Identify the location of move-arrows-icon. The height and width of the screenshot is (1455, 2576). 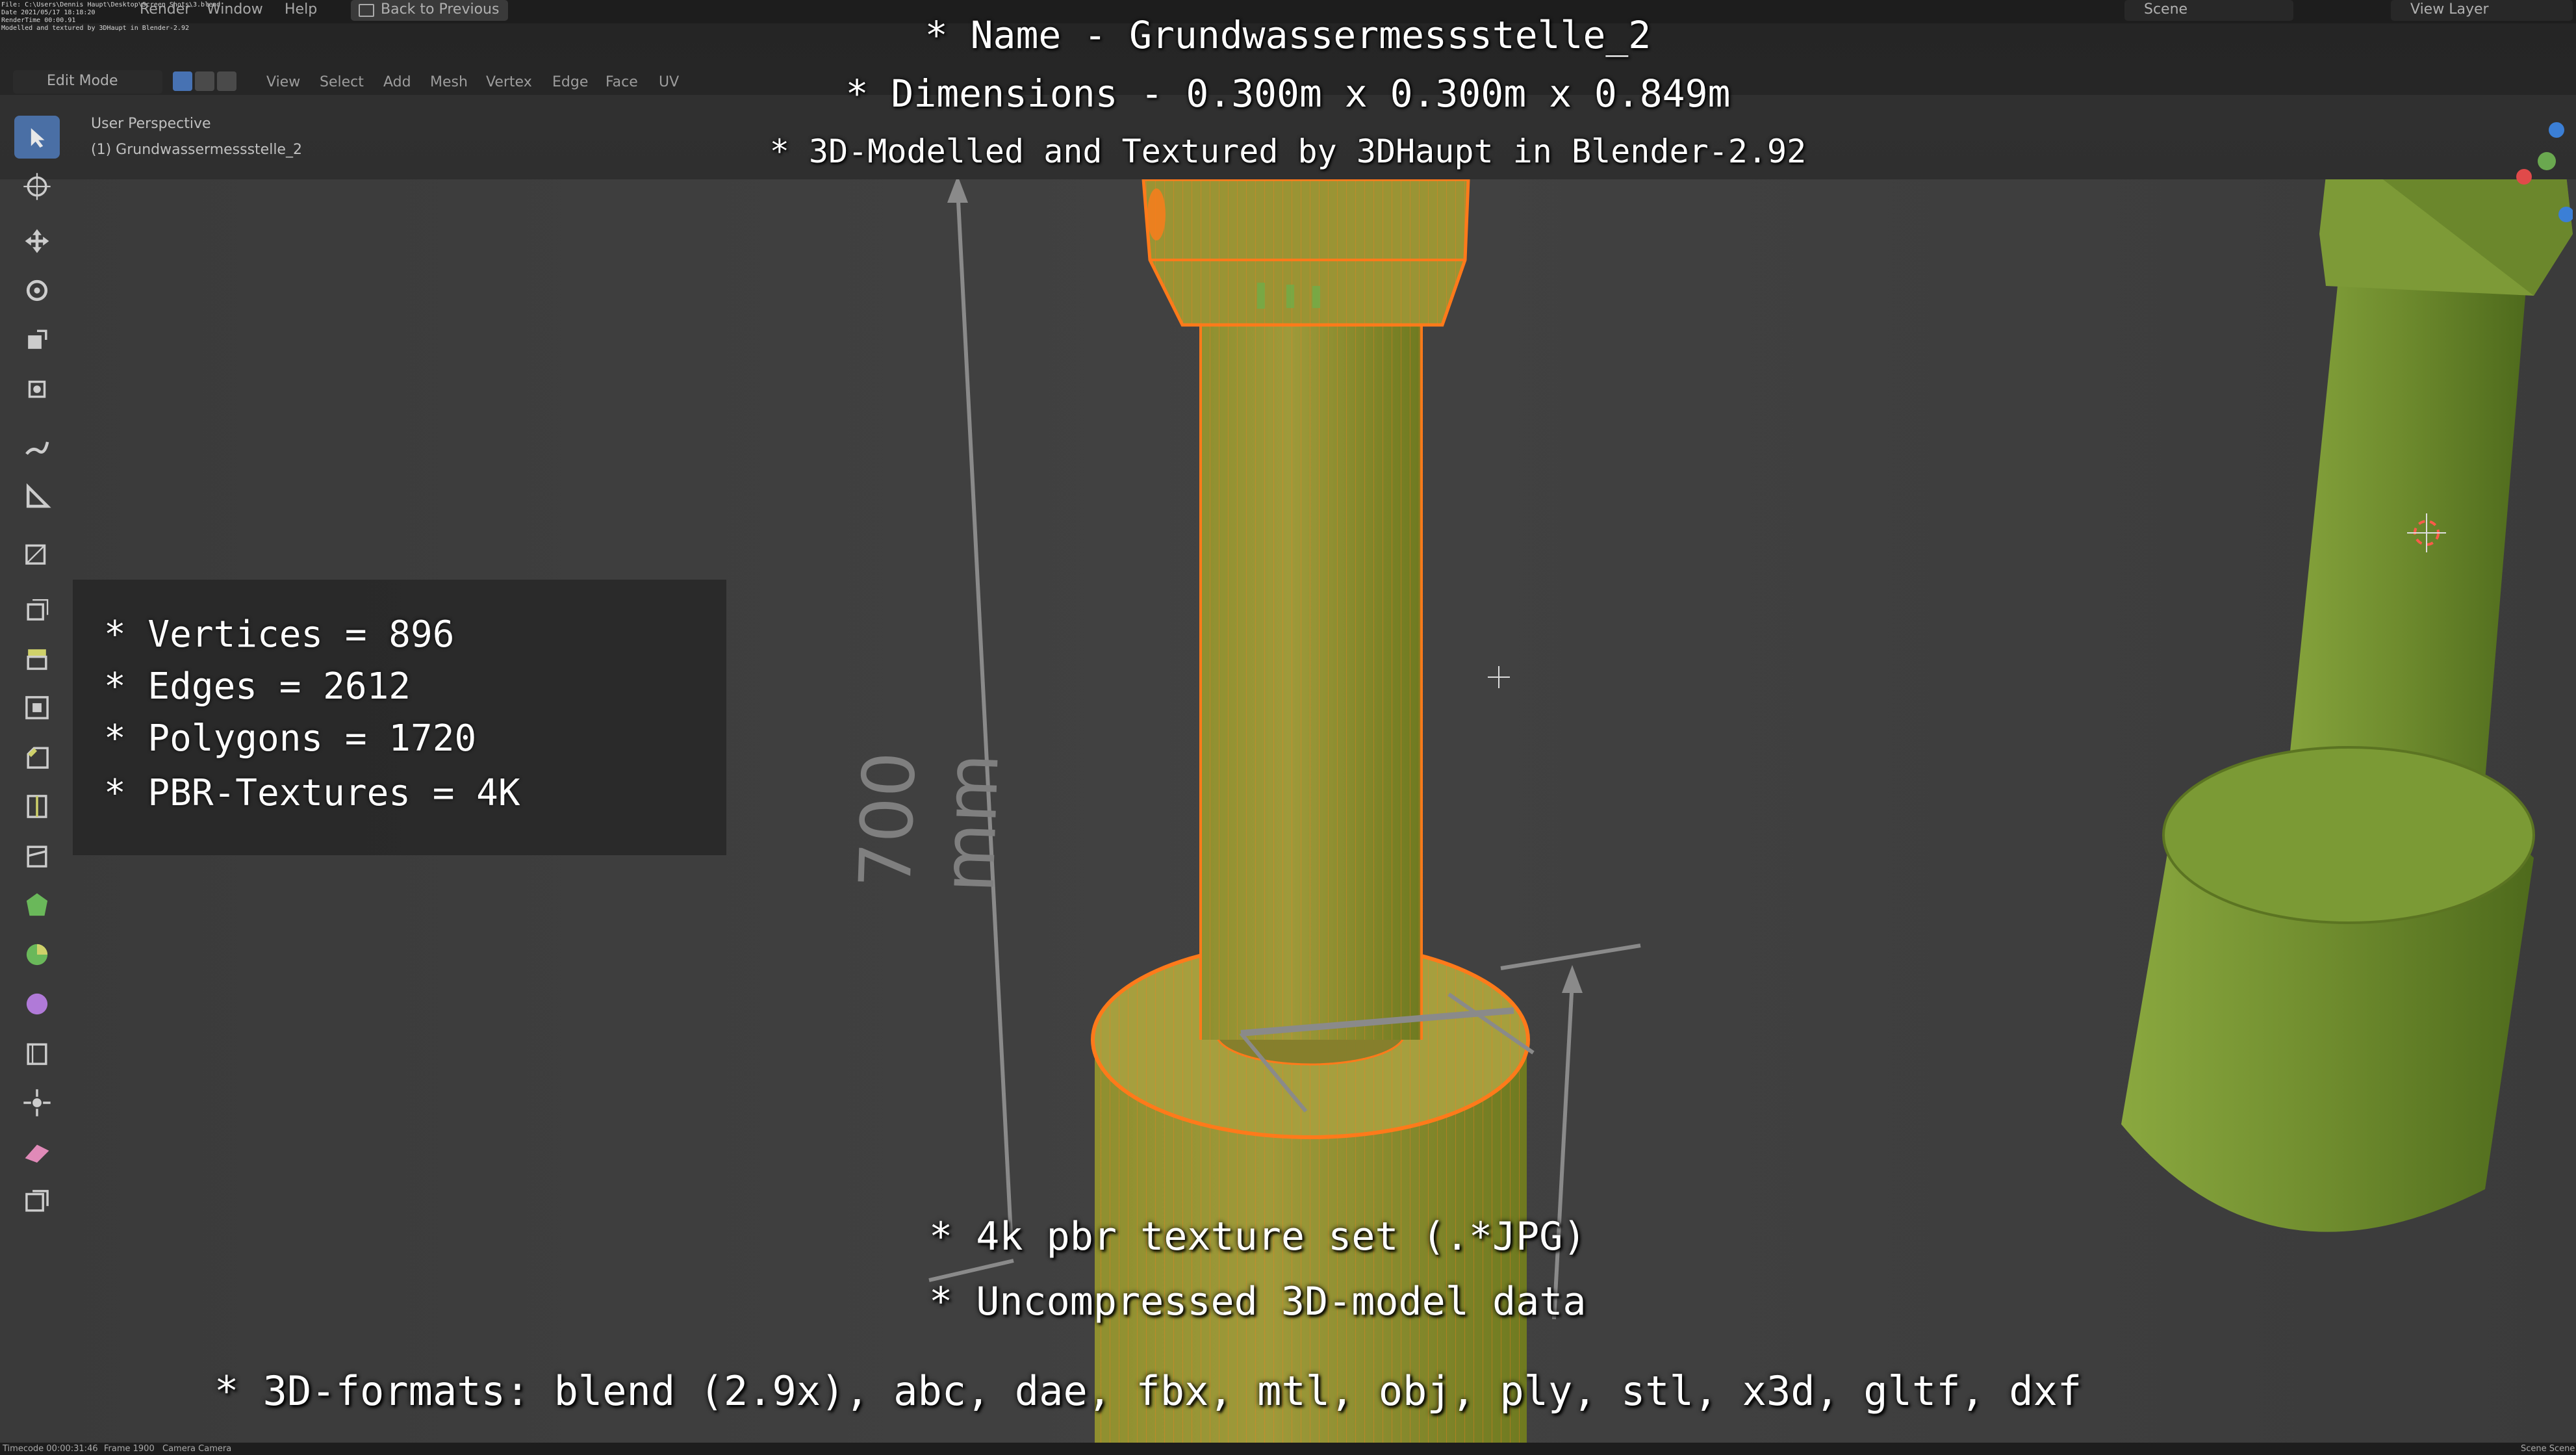
(37, 241).